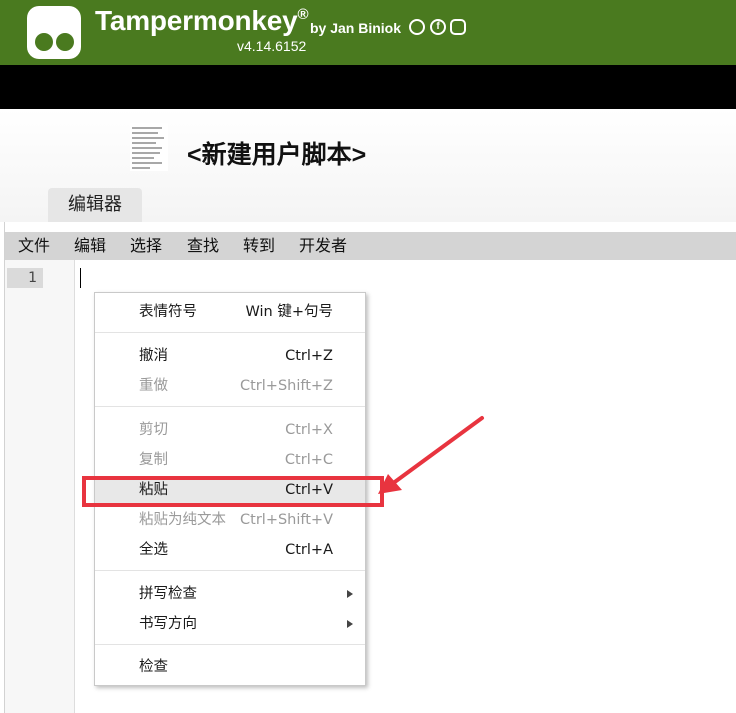  Describe the element at coordinates (236, 460) in the screenshot. I see `menu-item-copy: 复制 Ctrl+C` at that location.